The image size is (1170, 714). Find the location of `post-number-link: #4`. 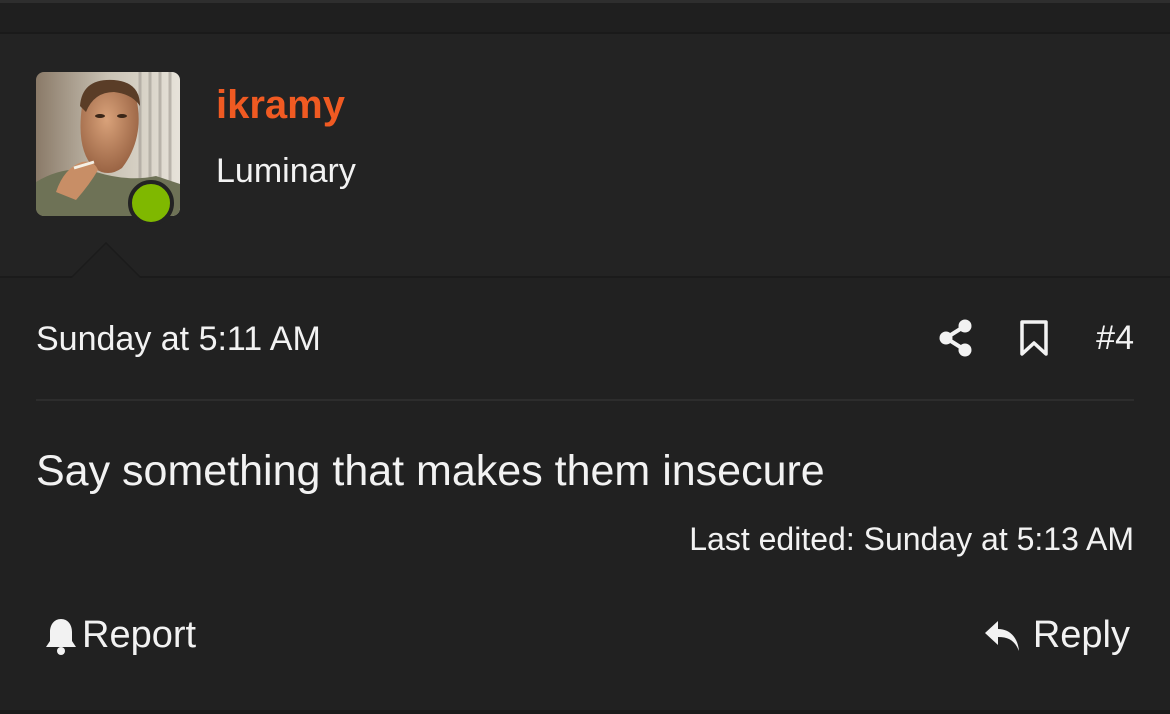

post-number-link: #4 is located at coordinates (1115, 338).